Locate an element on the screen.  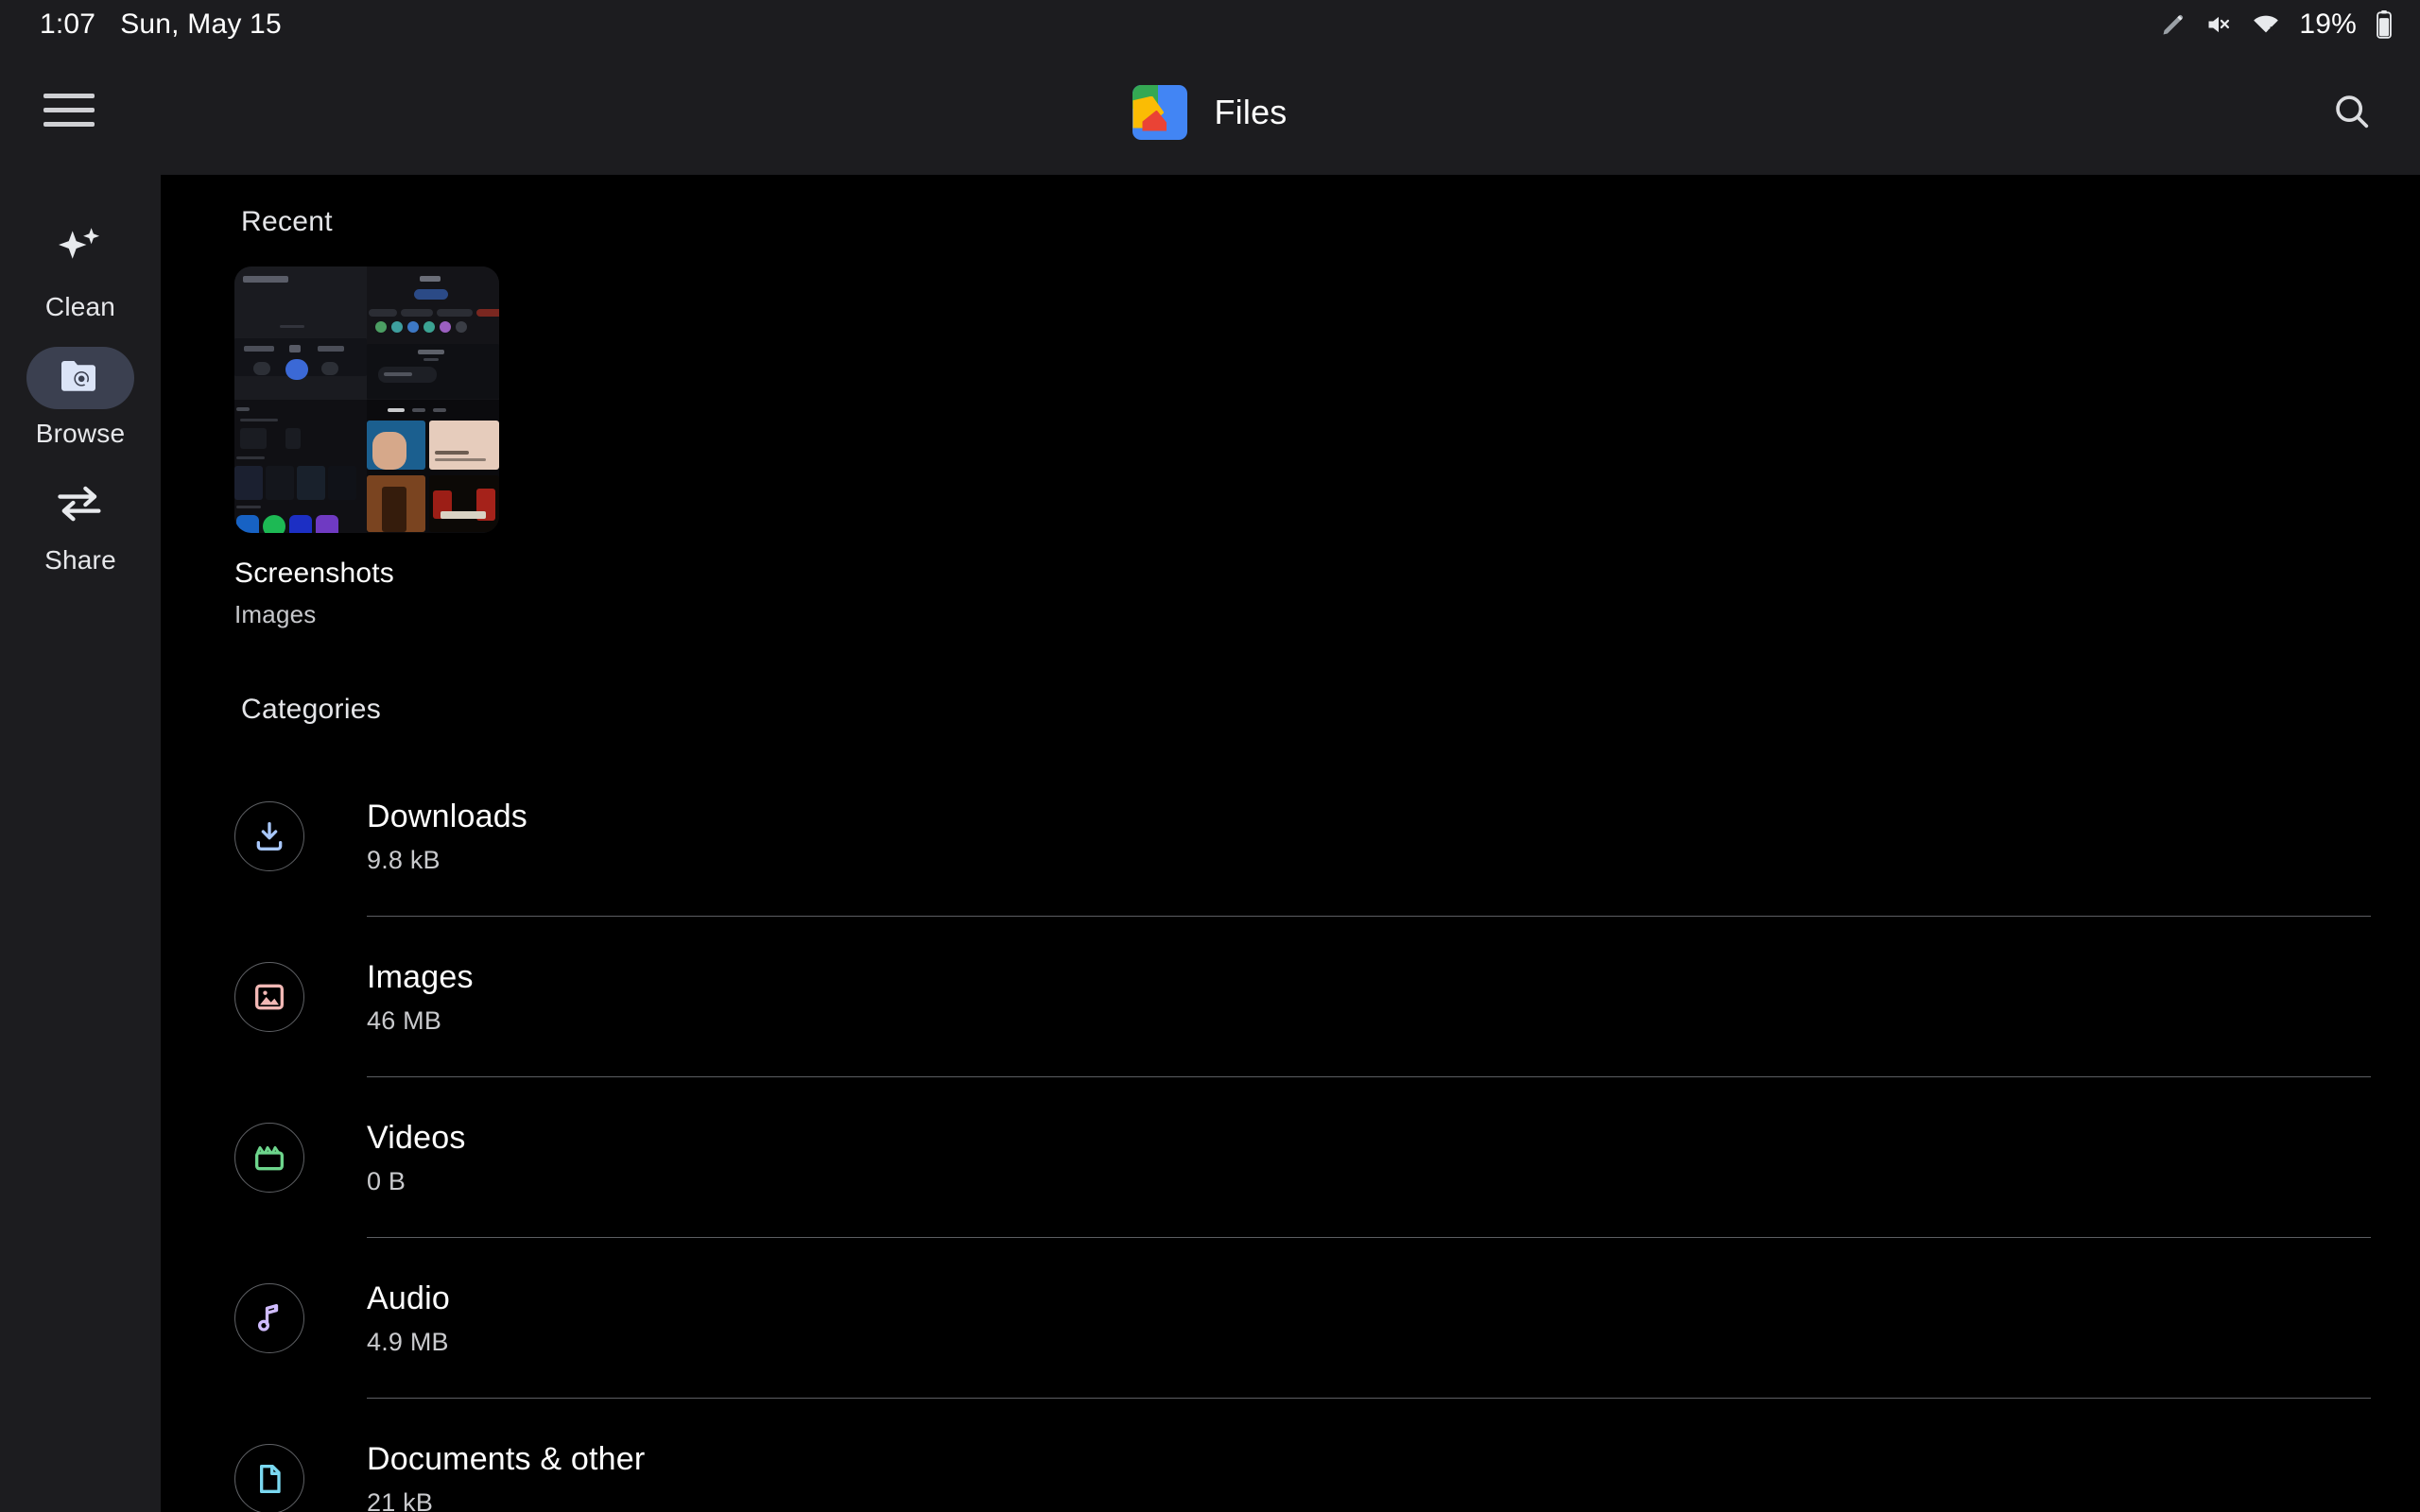
navigation-rail: Clean Browse Share is located at coordinates (80, 843).